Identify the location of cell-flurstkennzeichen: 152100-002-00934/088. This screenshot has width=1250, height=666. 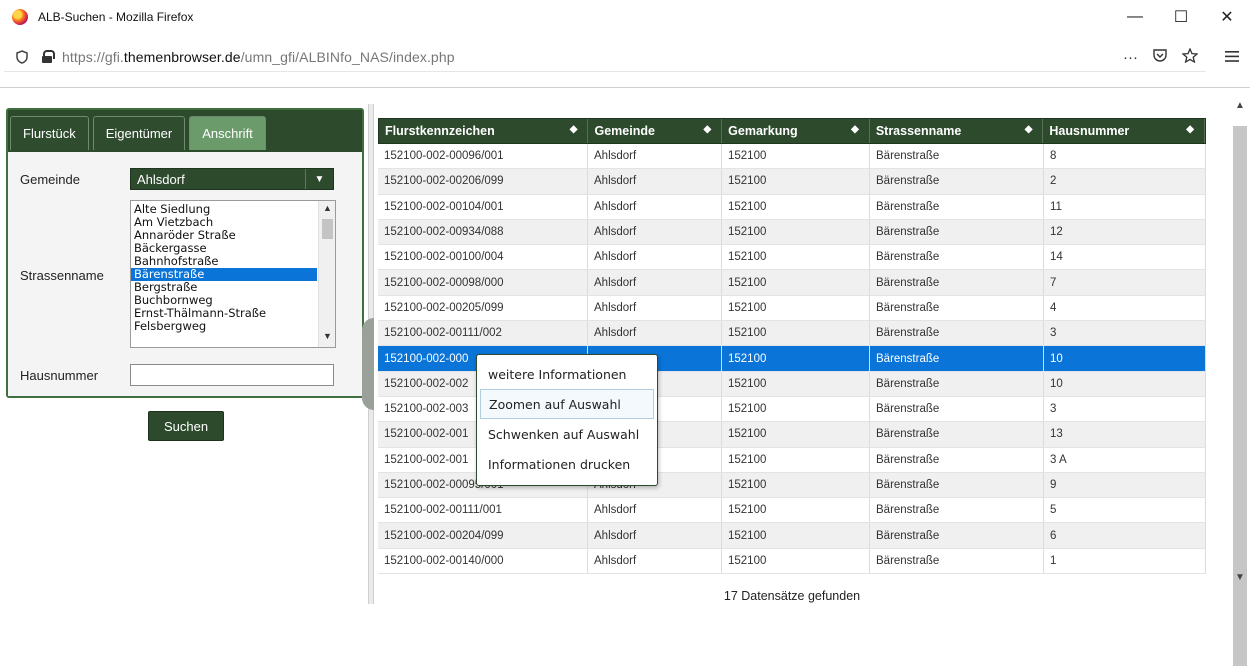
(483, 232).